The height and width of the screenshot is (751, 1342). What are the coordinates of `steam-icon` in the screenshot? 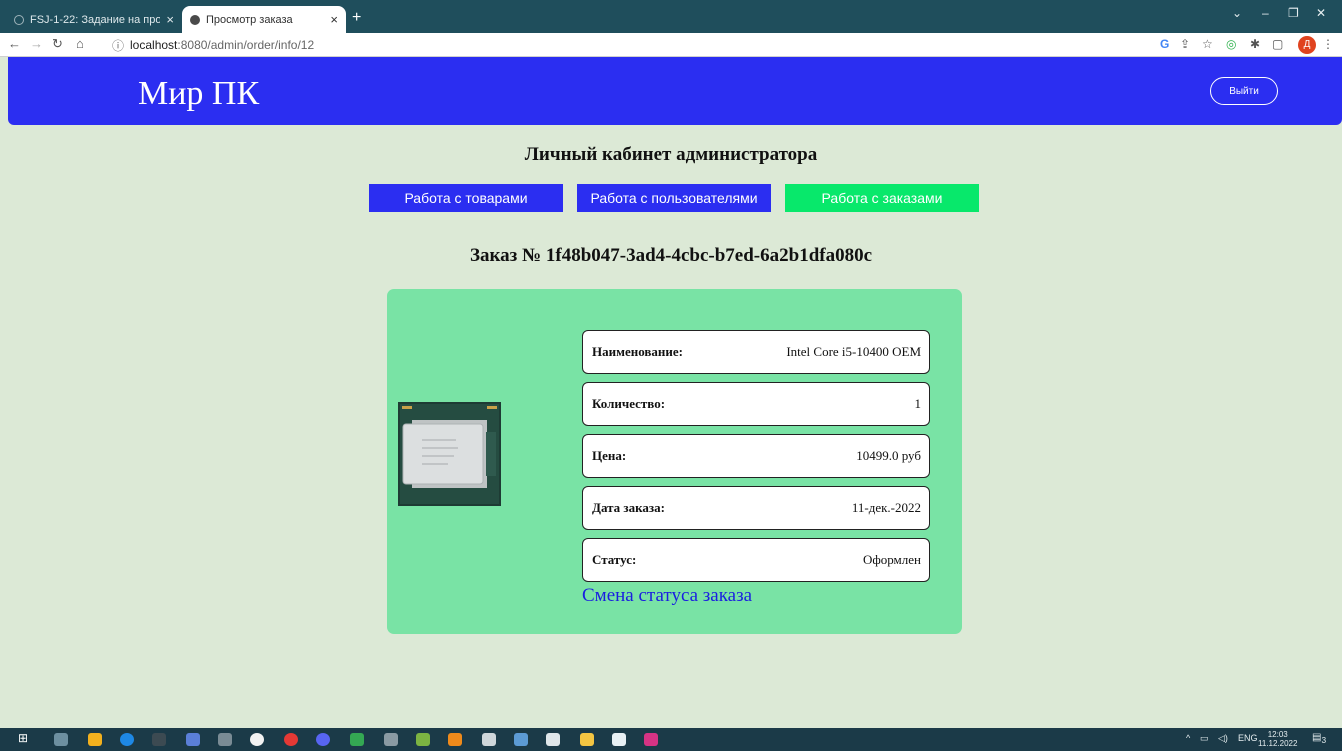 It's located at (521, 739).